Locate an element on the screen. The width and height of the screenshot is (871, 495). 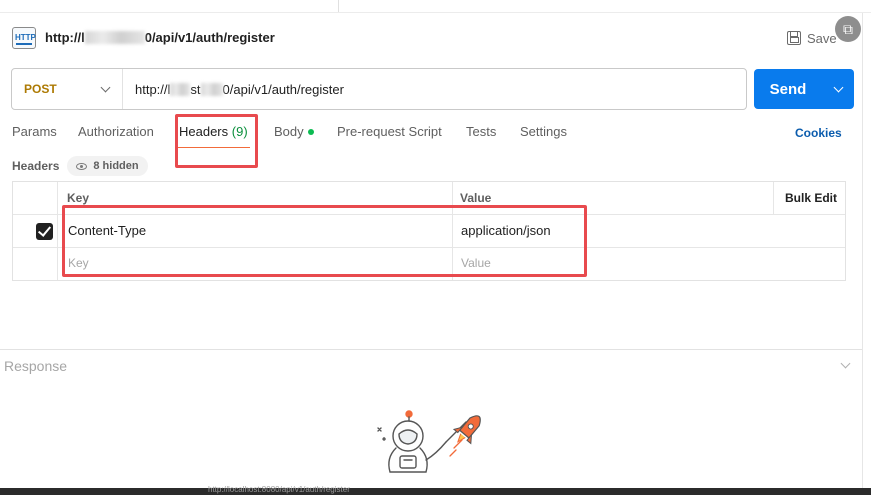
tab-edge is located at coordinates (338, 6).